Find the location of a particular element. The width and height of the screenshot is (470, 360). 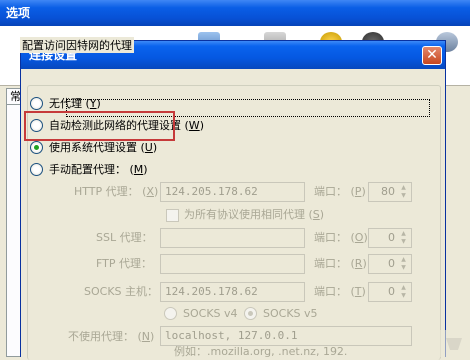

http-proxy-label: HTTP 代理： (X) is located at coordinates (116, 191).